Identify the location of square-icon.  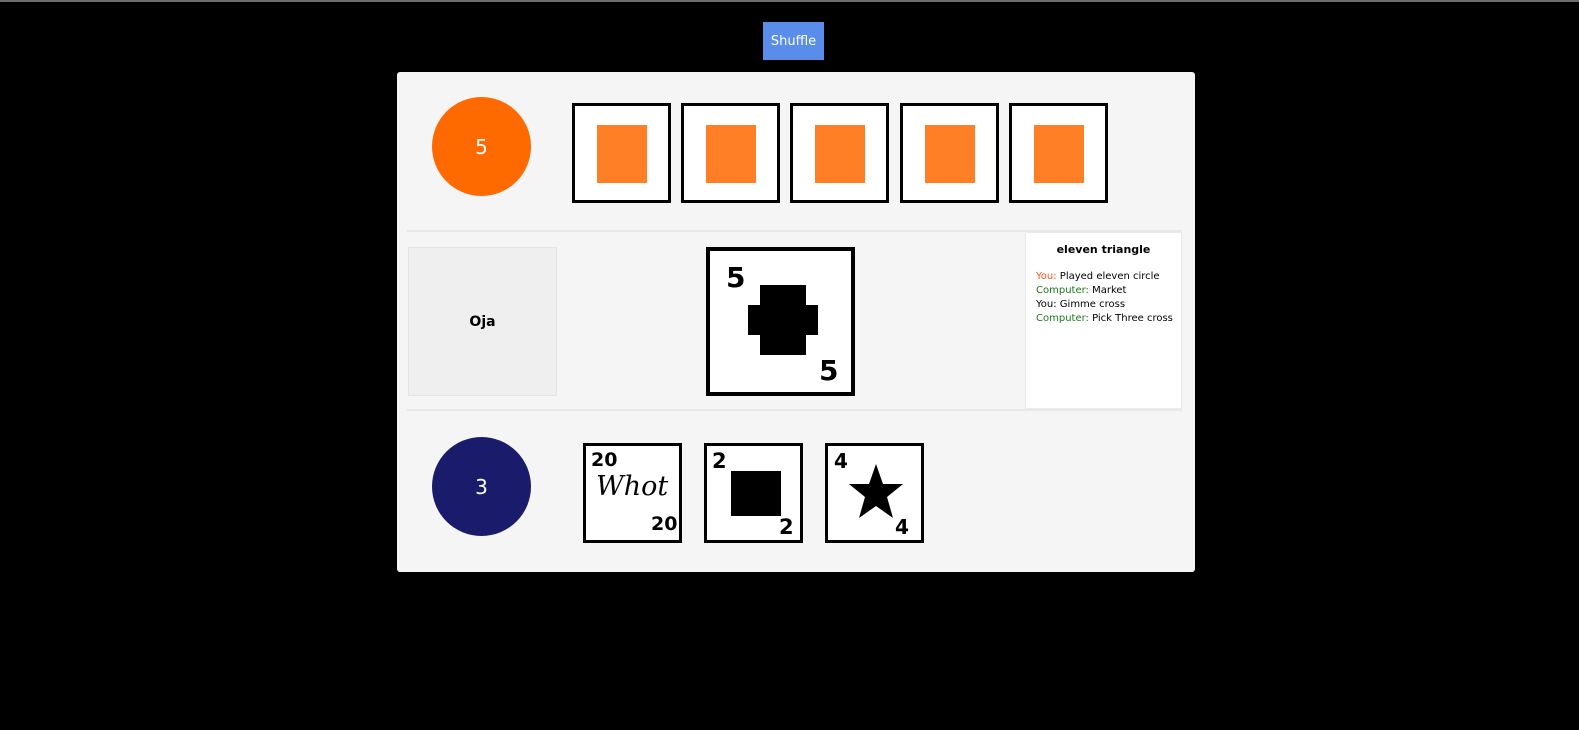
(756, 493).